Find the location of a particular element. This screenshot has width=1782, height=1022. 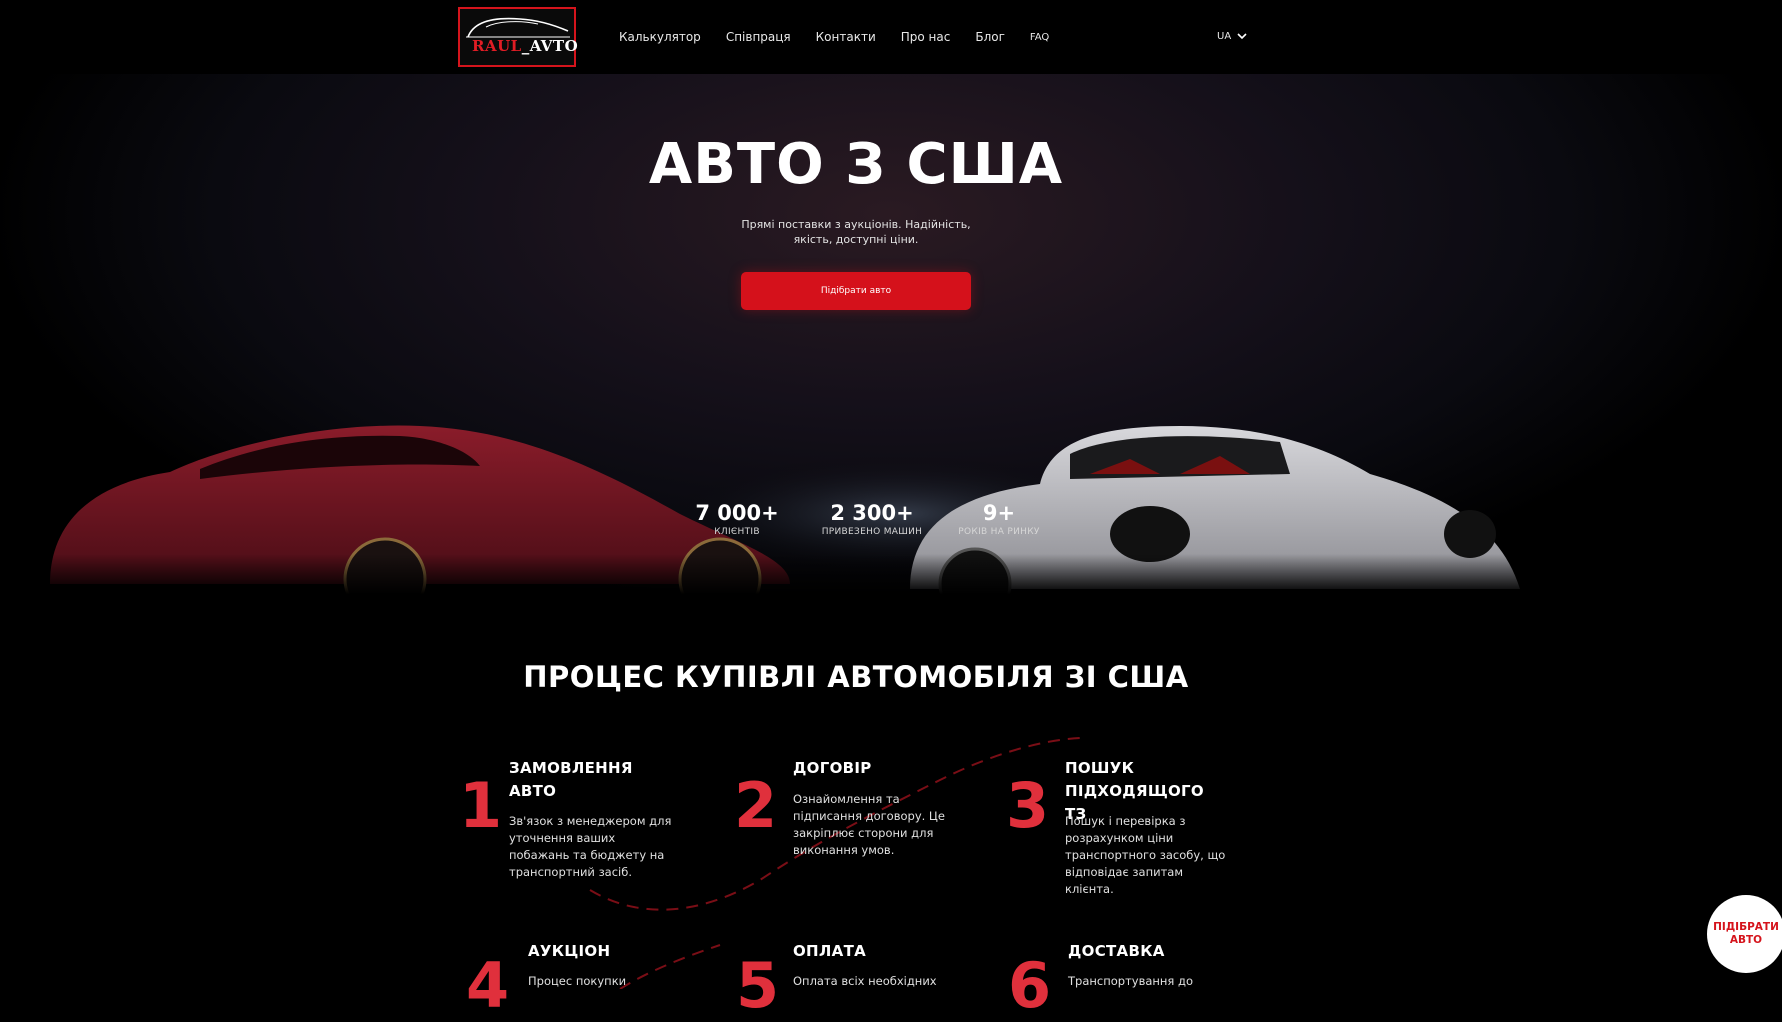

step-description-line: клієнта. is located at coordinates (1089, 889).